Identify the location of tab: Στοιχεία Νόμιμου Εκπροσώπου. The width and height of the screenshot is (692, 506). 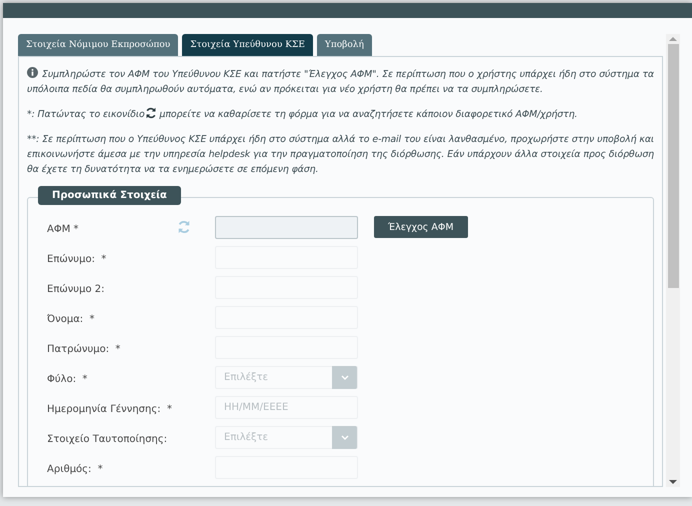
(98, 45).